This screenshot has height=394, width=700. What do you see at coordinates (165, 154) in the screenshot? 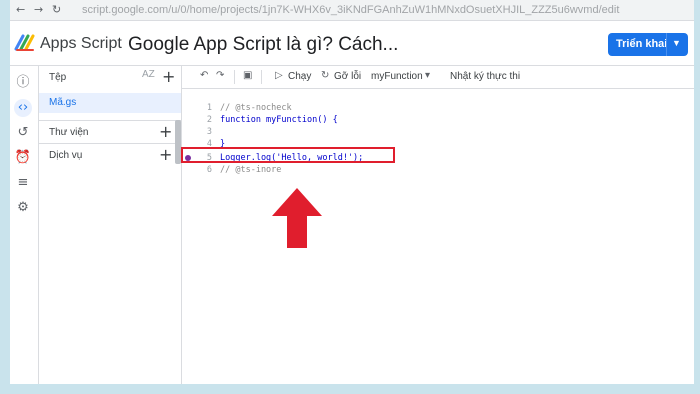
I see `add-service-button: +` at bounding box center [165, 154].